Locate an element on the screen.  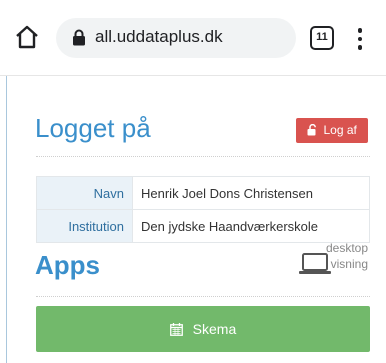
table-row: Navn Henrik Joel Dons Christensen is located at coordinates (203, 193).